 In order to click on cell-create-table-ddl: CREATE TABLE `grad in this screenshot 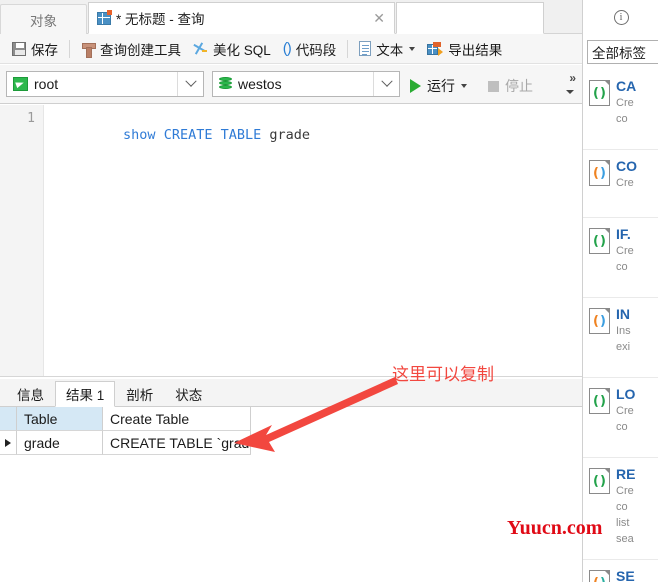, I will do `click(177, 443)`.